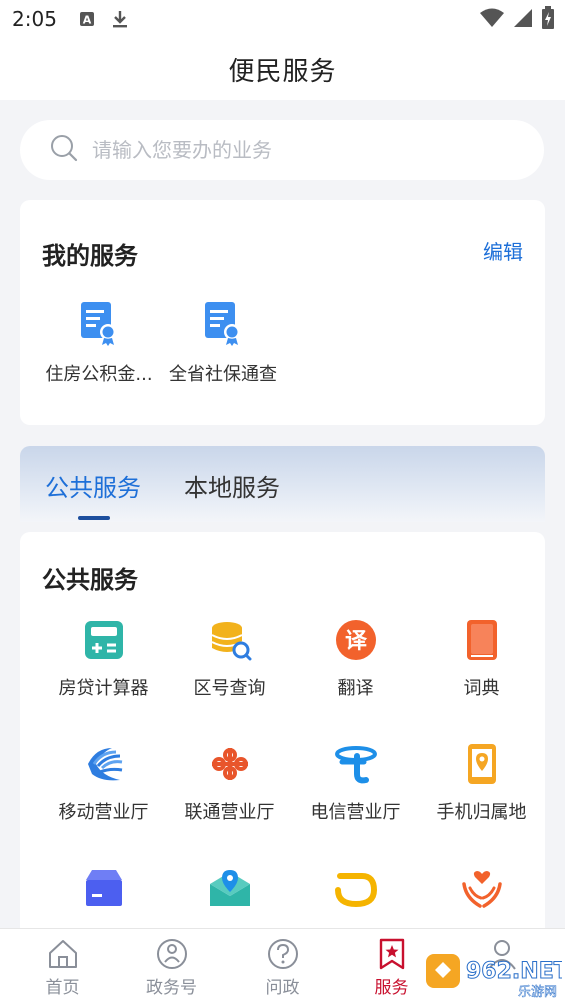  I want to click on china-unicom-icon, so click(230, 764).